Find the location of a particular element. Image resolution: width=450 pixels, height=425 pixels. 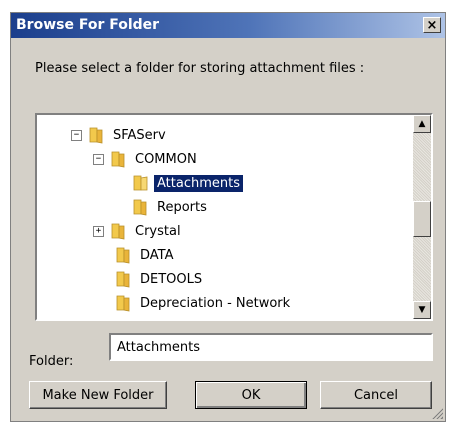

window-title: Browse For Folder is located at coordinates (88, 25).